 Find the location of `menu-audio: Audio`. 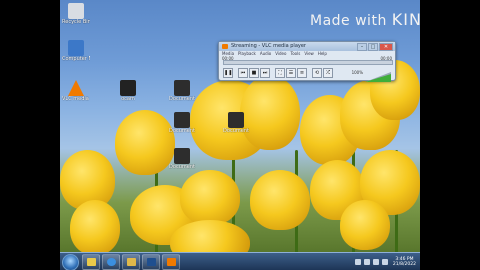

menu-audio: Audio is located at coordinates (265, 54).